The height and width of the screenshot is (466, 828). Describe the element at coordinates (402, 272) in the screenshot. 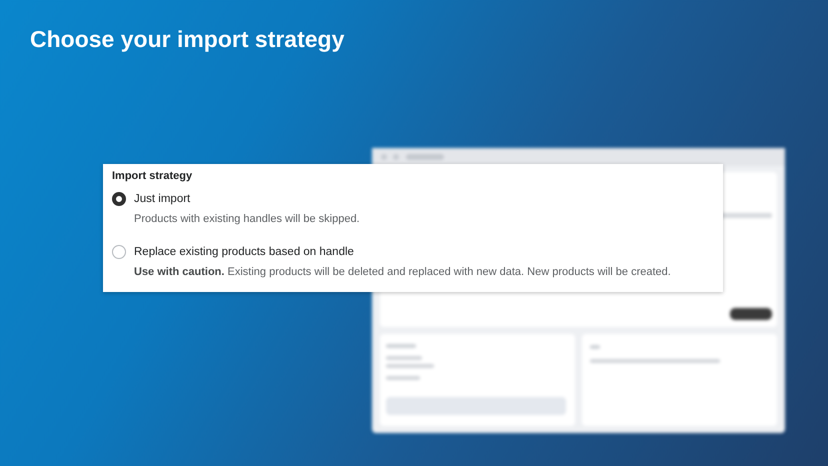

I see `option-description: Use with caution. Existing products will be deleted and replaced with new data. New products will be created.` at that location.